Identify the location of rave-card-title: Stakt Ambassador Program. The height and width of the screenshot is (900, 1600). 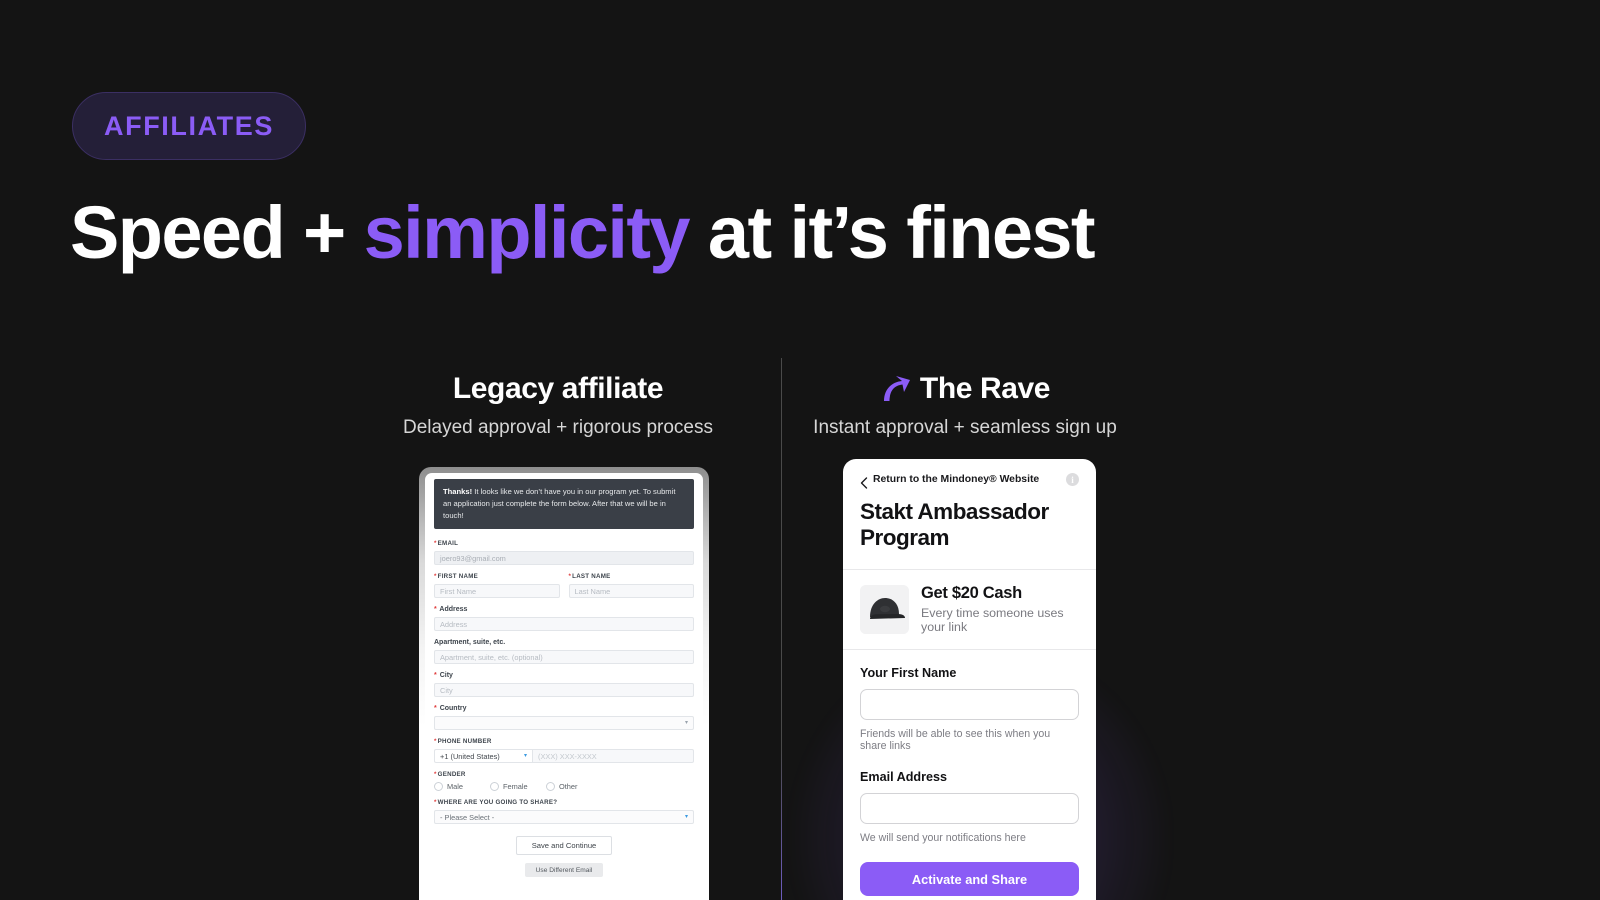
(954, 525).